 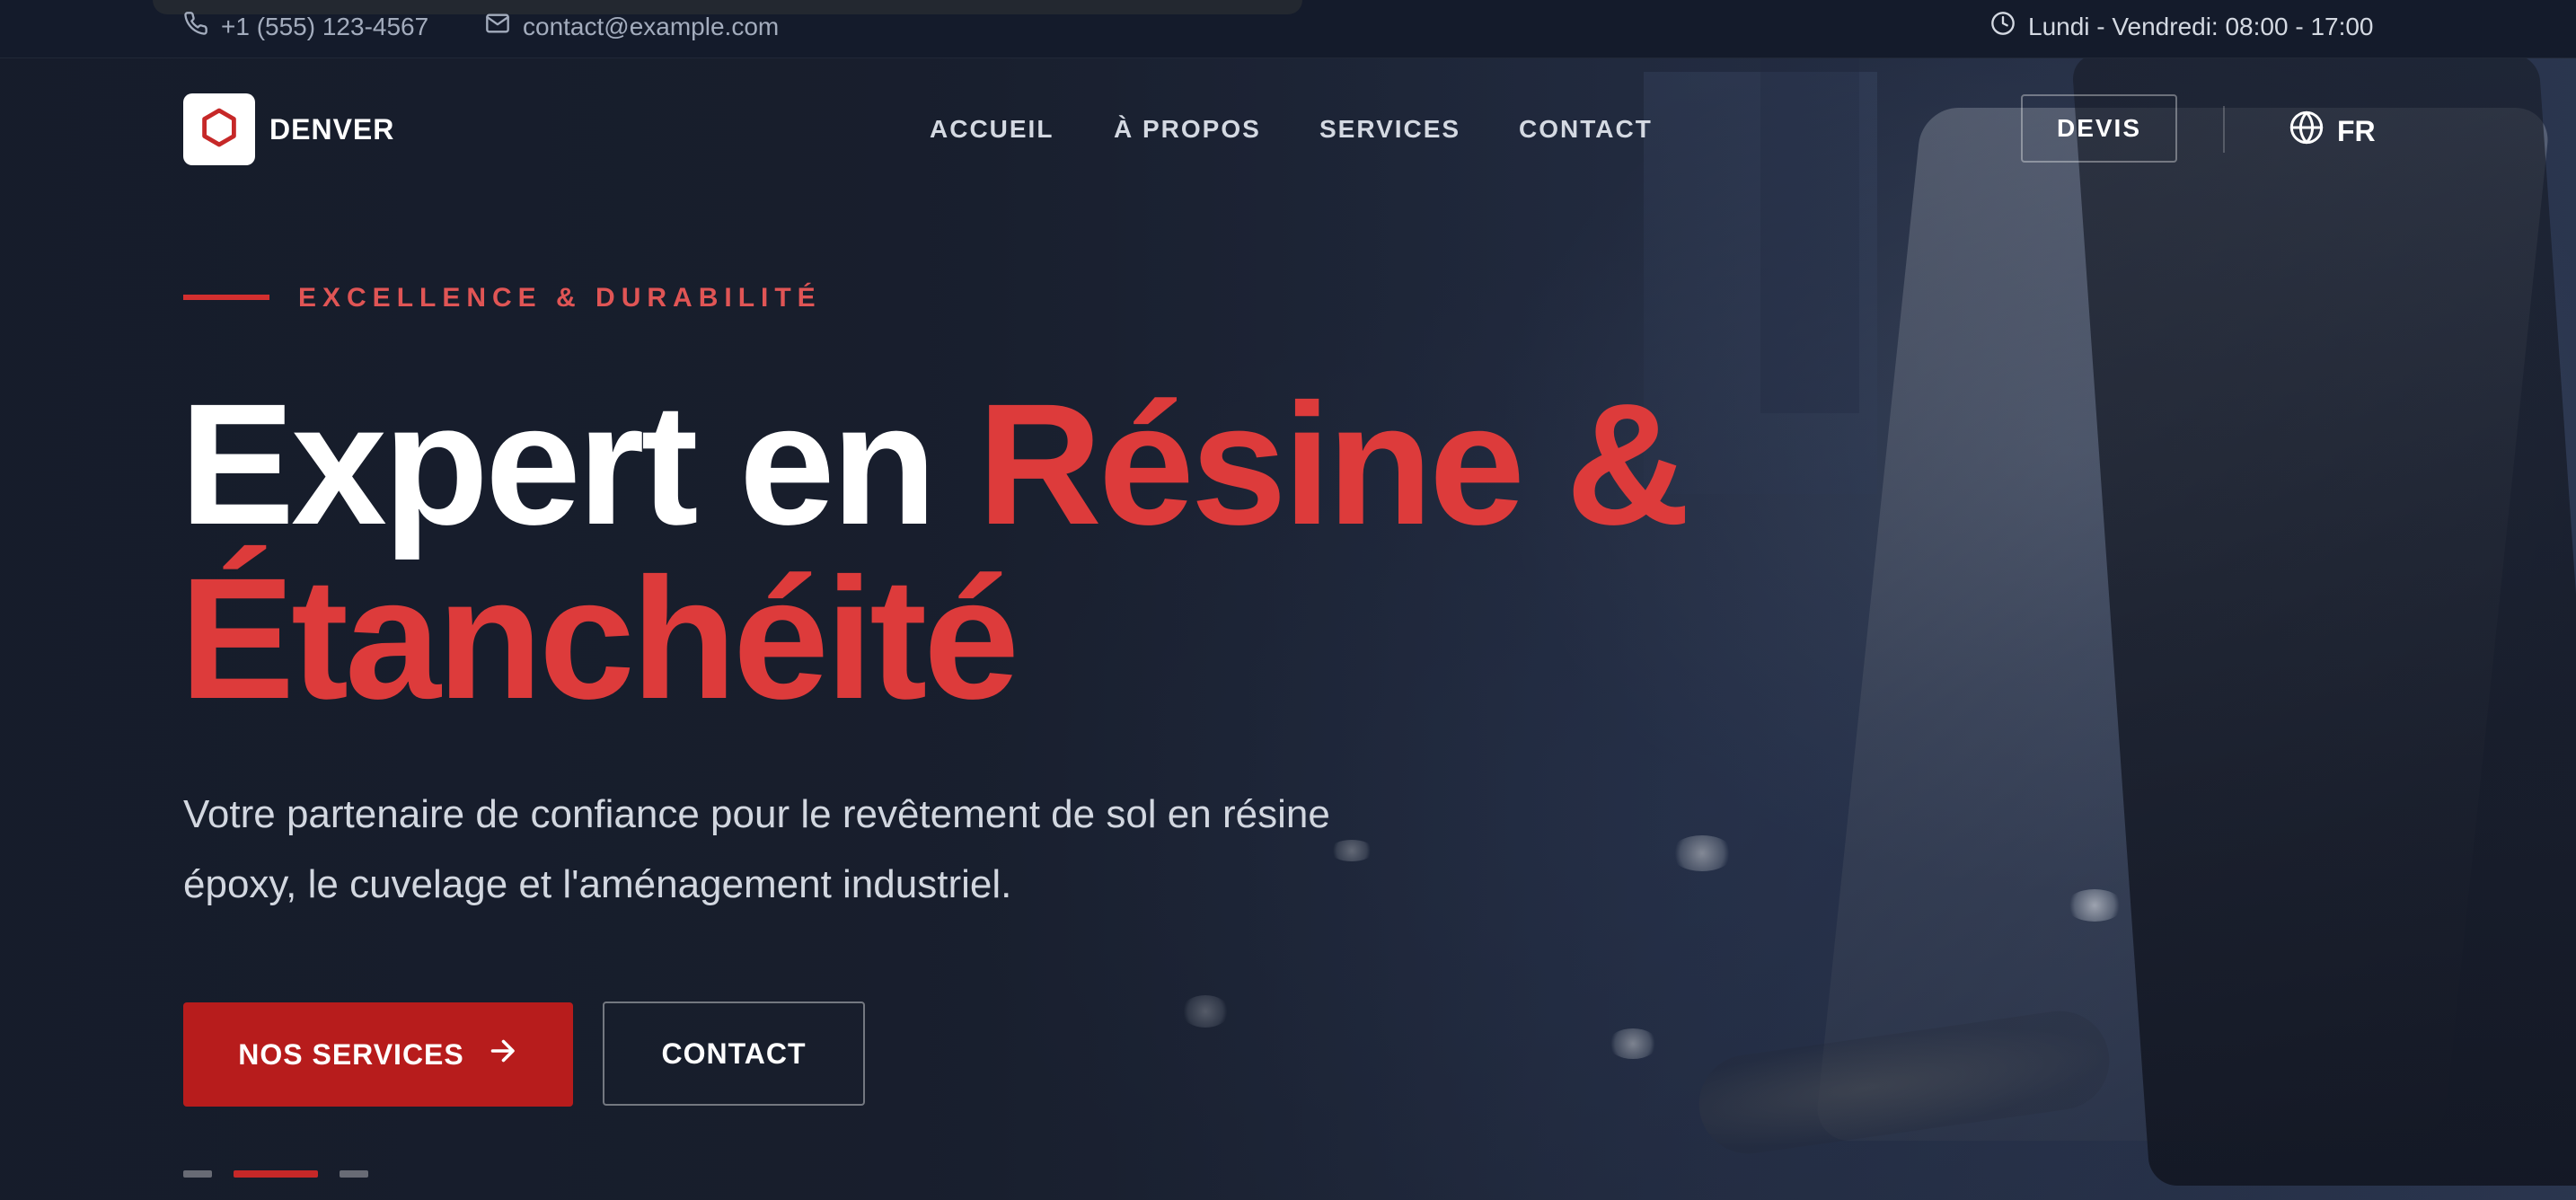 I want to click on topbar-email: contact@example.com, so click(x=632, y=26).